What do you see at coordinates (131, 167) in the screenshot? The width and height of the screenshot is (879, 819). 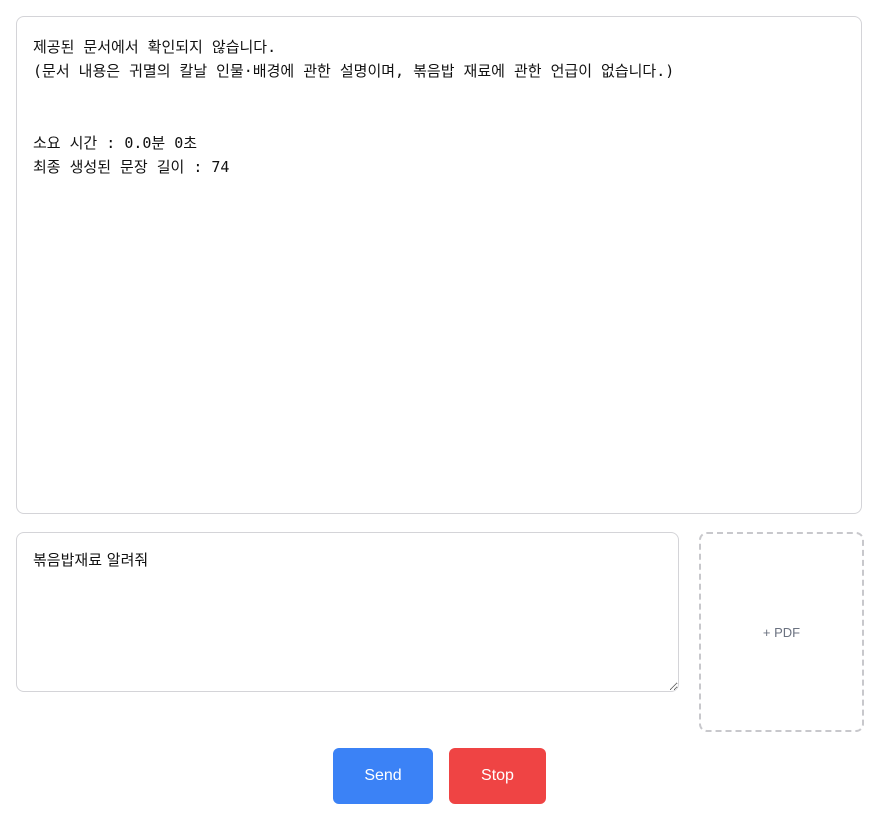 I see `generated-length-text: 최종 생성된 문장 길이 : 74` at bounding box center [131, 167].